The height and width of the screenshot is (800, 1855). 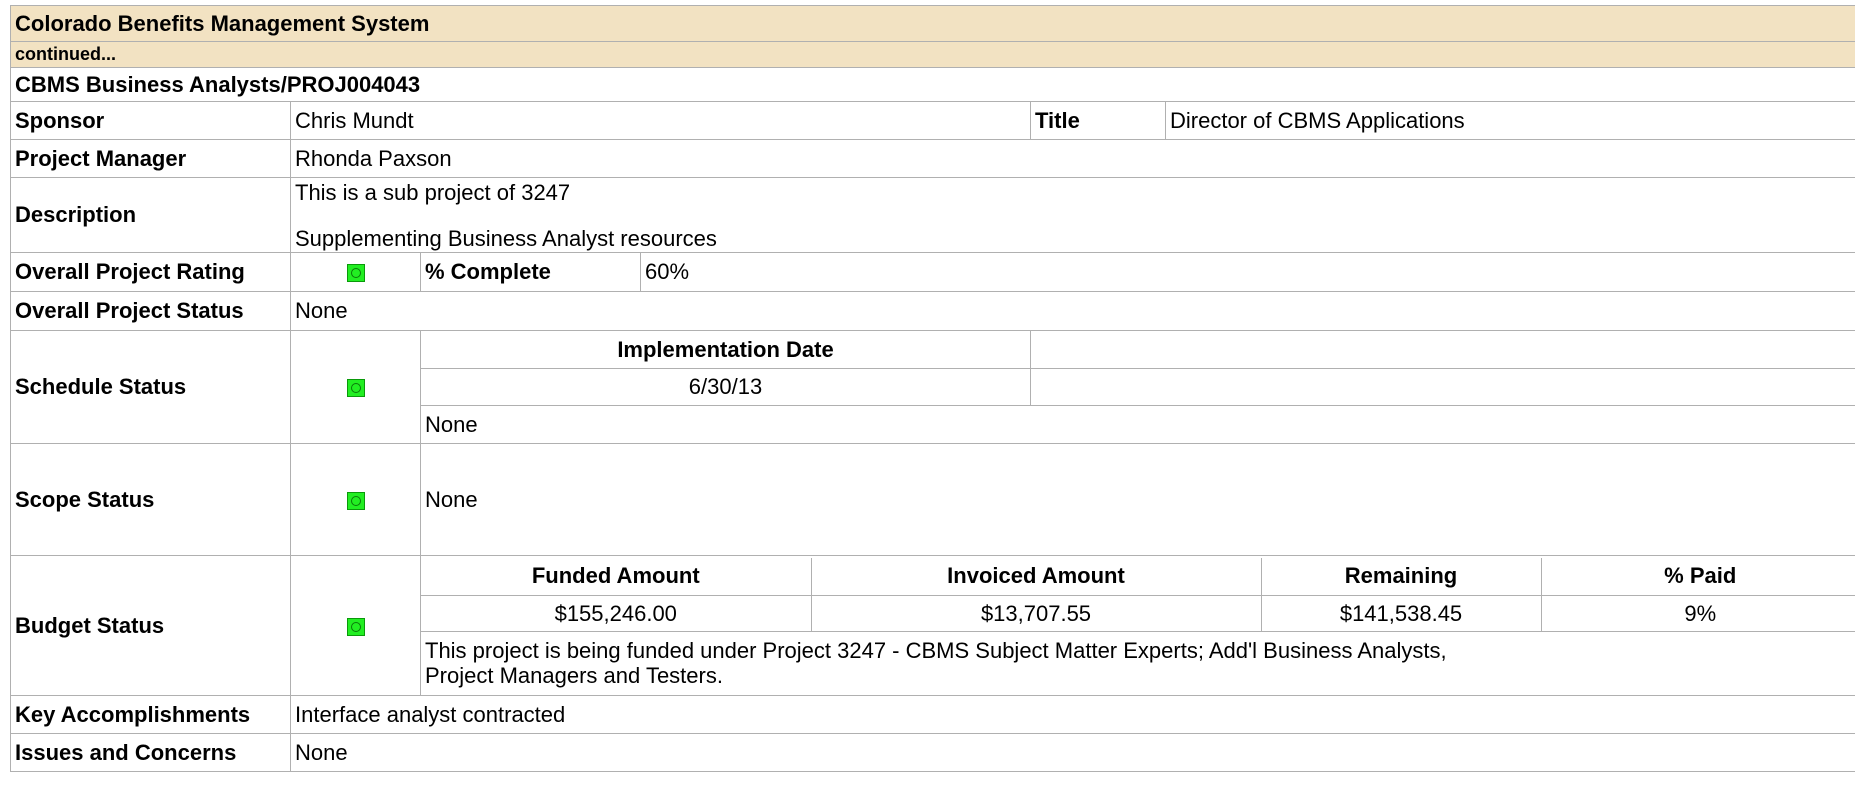 What do you see at coordinates (1036, 576) in the screenshot?
I see `budget-header-invoiced: Invoiced Amount` at bounding box center [1036, 576].